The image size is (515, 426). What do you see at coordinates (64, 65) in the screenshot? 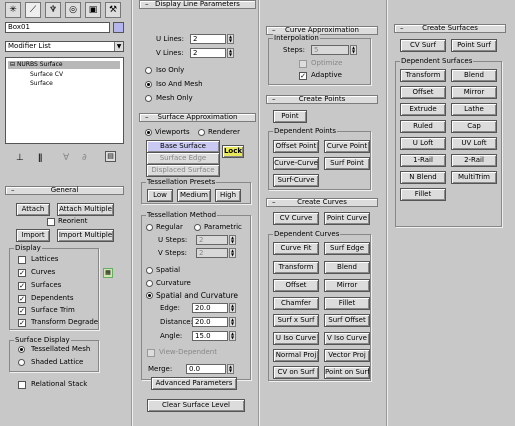
I see `stack-item-nurbs-surface: ⊟ NURBS Surface` at bounding box center [64, 65].